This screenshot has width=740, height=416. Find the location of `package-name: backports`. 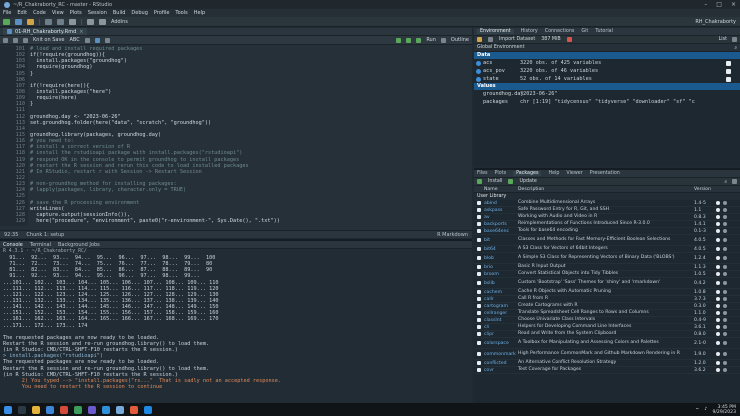

package-name: backports is located at coordinates (501, 224).